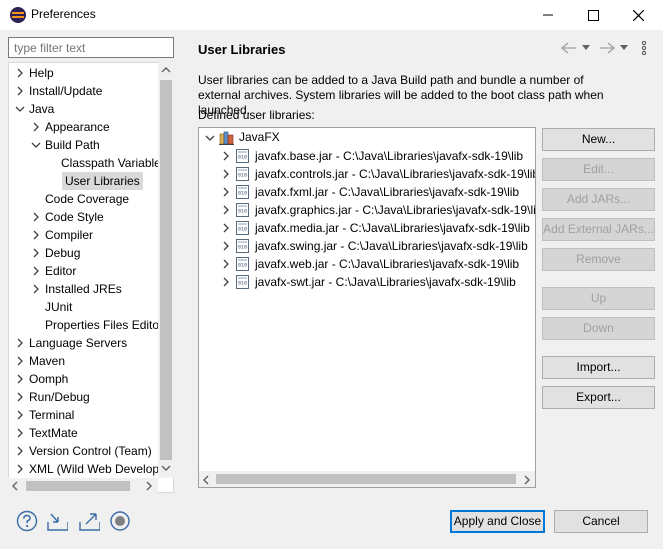 This screenshot has width=663, height=549. Describe the element at coordinates (41, 109) in the screenshot. I see `tree-item-java: Java` at that location.